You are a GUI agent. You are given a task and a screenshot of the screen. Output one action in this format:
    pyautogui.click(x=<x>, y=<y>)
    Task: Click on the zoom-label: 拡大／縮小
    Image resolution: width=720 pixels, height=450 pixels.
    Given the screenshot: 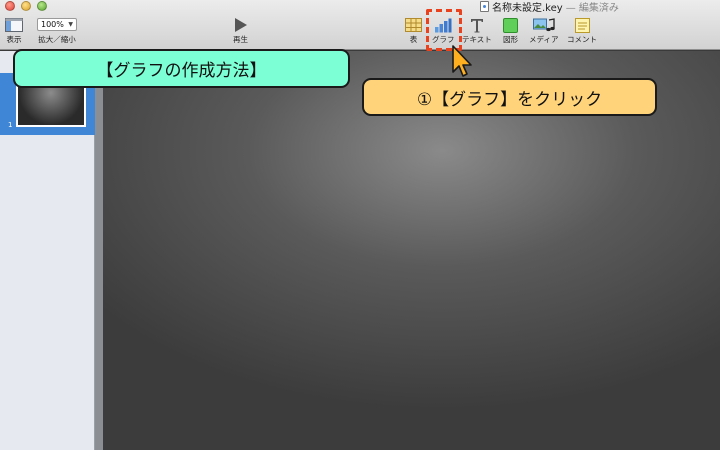 What is the action you would take?
    pyautogui.click(x=57, y=39)
    